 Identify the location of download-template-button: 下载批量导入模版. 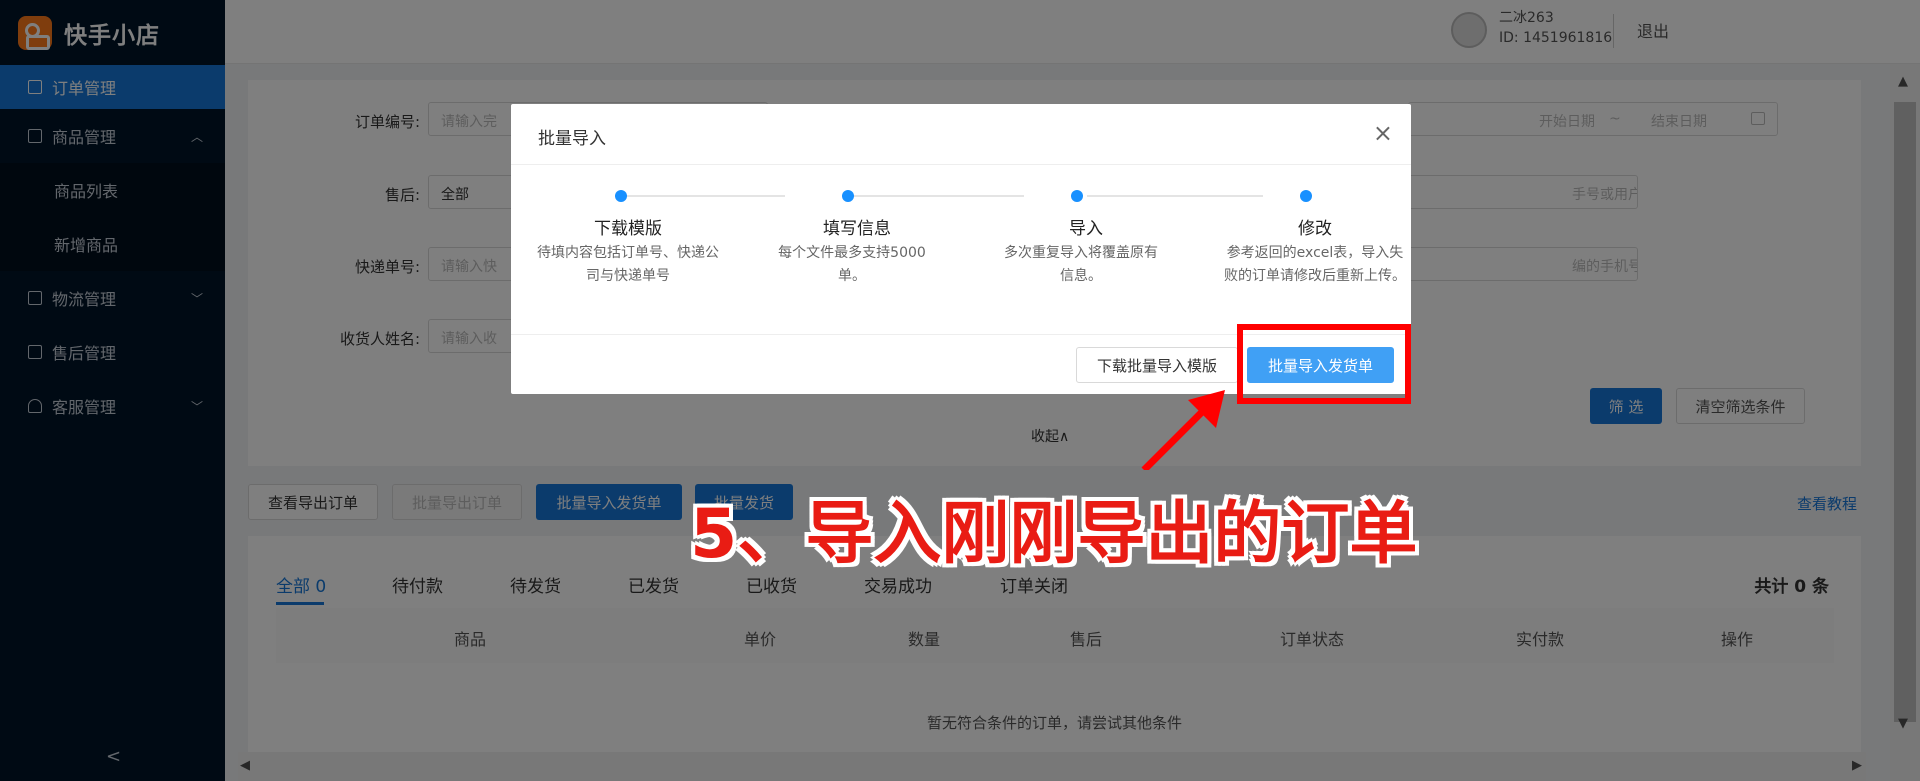
(1157, 365).